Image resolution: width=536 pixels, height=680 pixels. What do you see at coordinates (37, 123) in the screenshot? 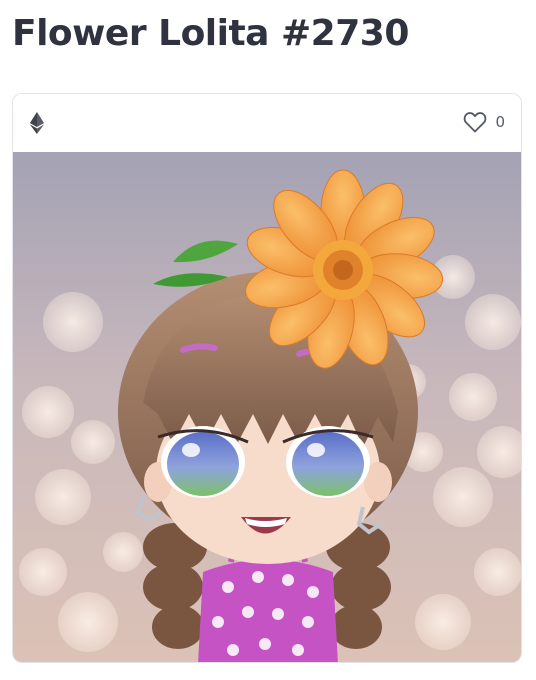
I see `ethereum-icon` at bounding box center [37, 123].